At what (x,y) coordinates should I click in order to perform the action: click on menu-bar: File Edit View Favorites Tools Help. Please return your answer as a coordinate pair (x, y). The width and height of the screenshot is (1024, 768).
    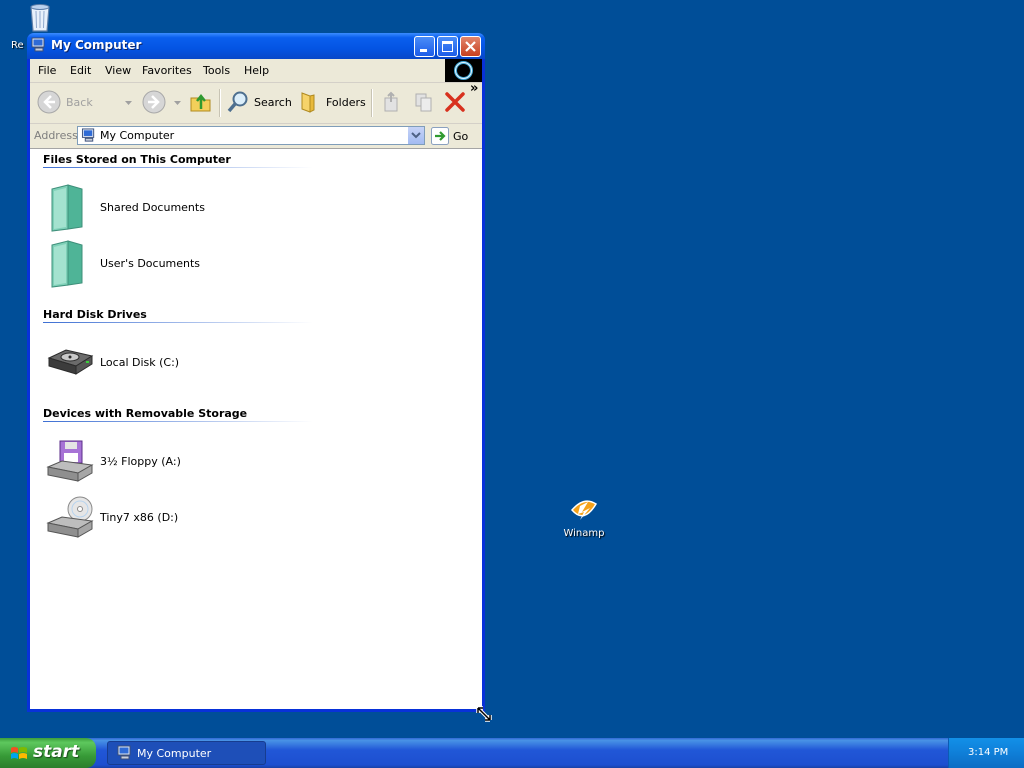
    Looking at the image, I should click on (256, 71).